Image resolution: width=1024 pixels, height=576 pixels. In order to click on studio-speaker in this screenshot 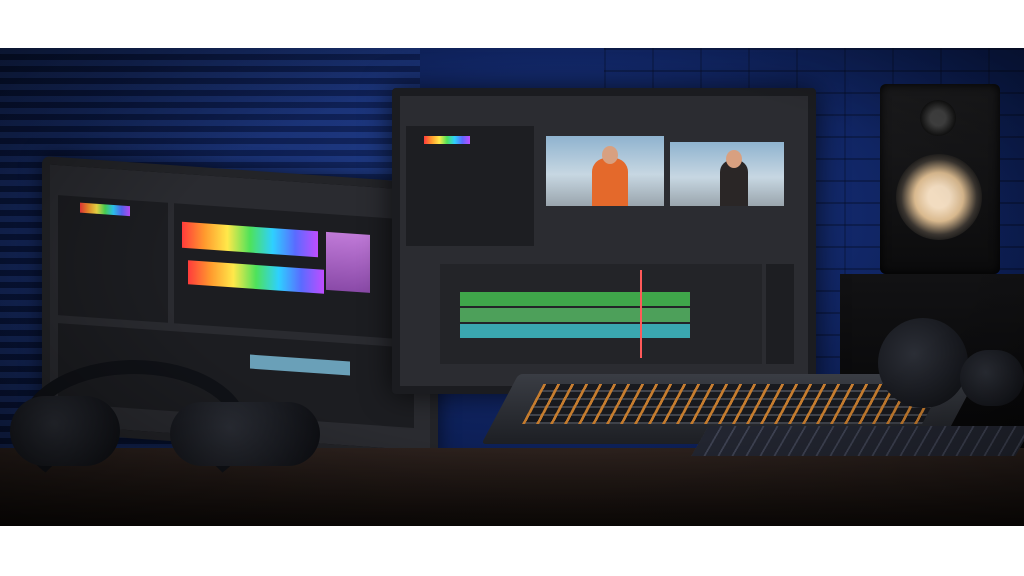, I will do `click(940, 179)`.